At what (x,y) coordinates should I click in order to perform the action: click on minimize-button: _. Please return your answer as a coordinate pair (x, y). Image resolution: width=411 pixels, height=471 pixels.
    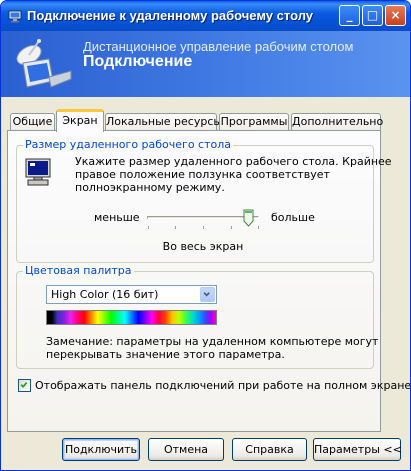
    Looking at the image, I should click on (349, 15).